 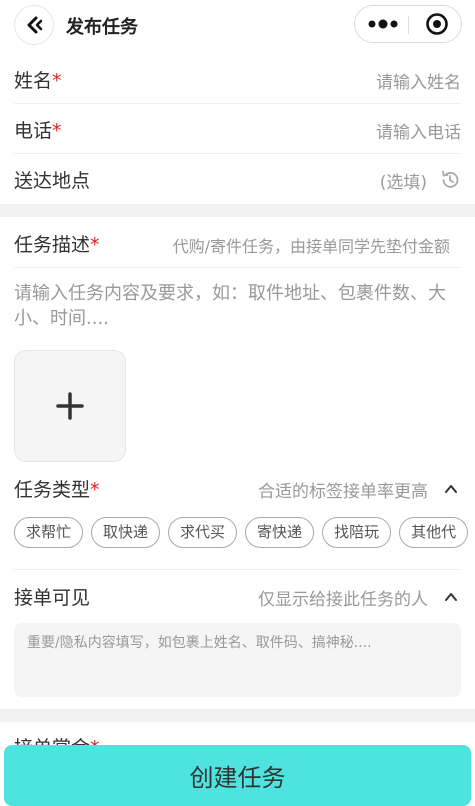 I want to click on address-value: (选填), so click(x=403, y=180).